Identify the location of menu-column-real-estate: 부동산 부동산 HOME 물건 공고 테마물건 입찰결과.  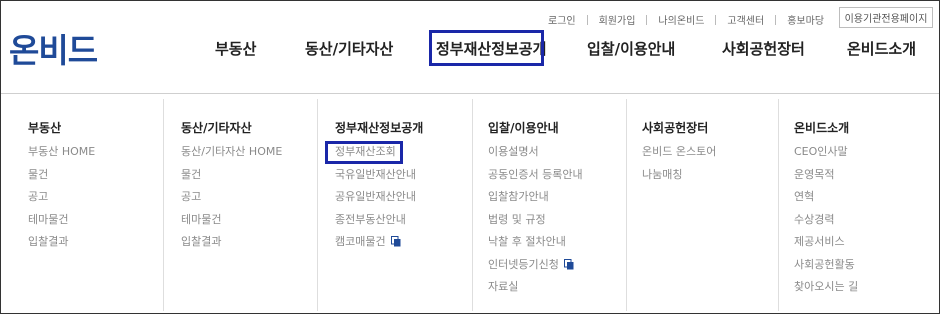
(82, 205).